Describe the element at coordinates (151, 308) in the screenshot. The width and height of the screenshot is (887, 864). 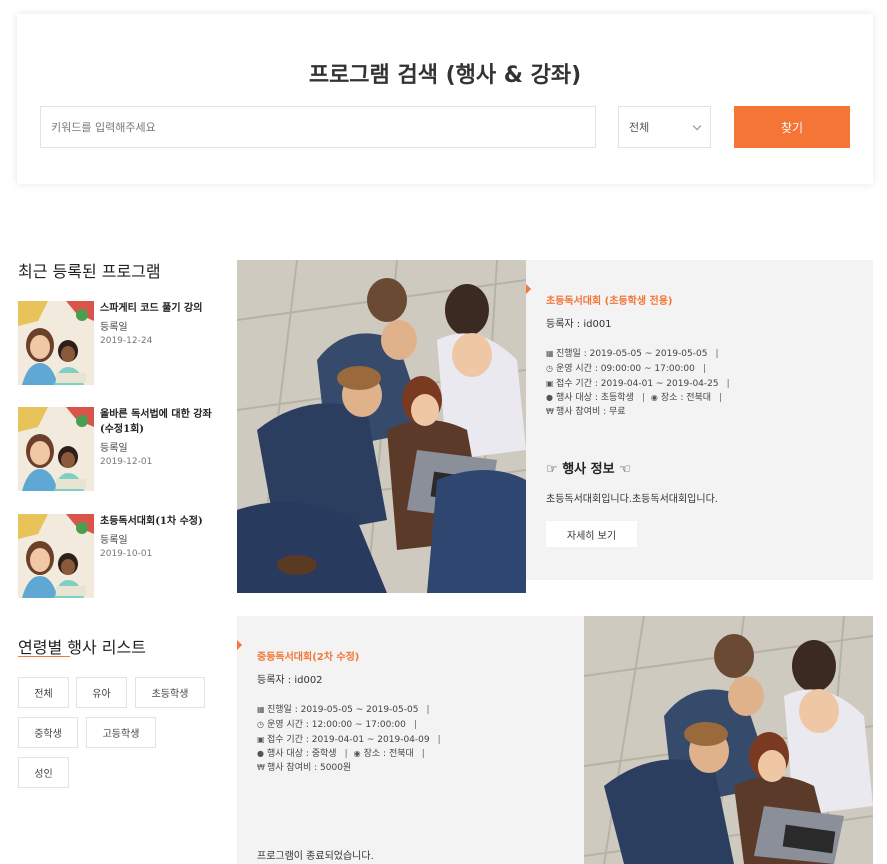
I see `recent-program-name: 스파게티 코드 풀기 강의` at that location.